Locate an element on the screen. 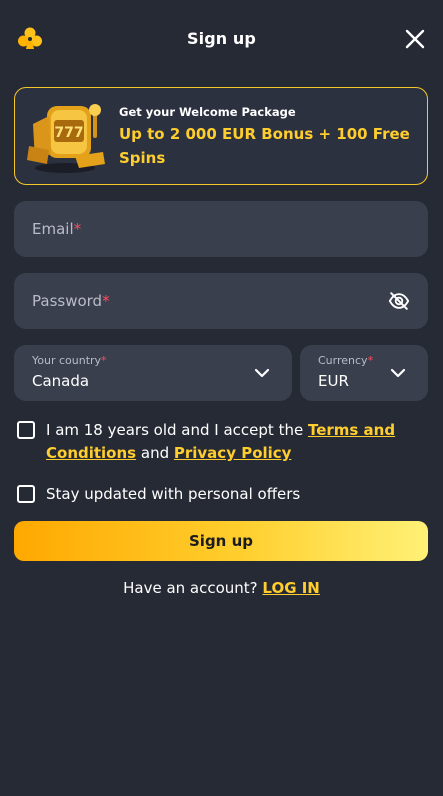 The height and width of the screenshot is (796, 443). currency-select: Currency* EUR is located at coordinates (364, 373).